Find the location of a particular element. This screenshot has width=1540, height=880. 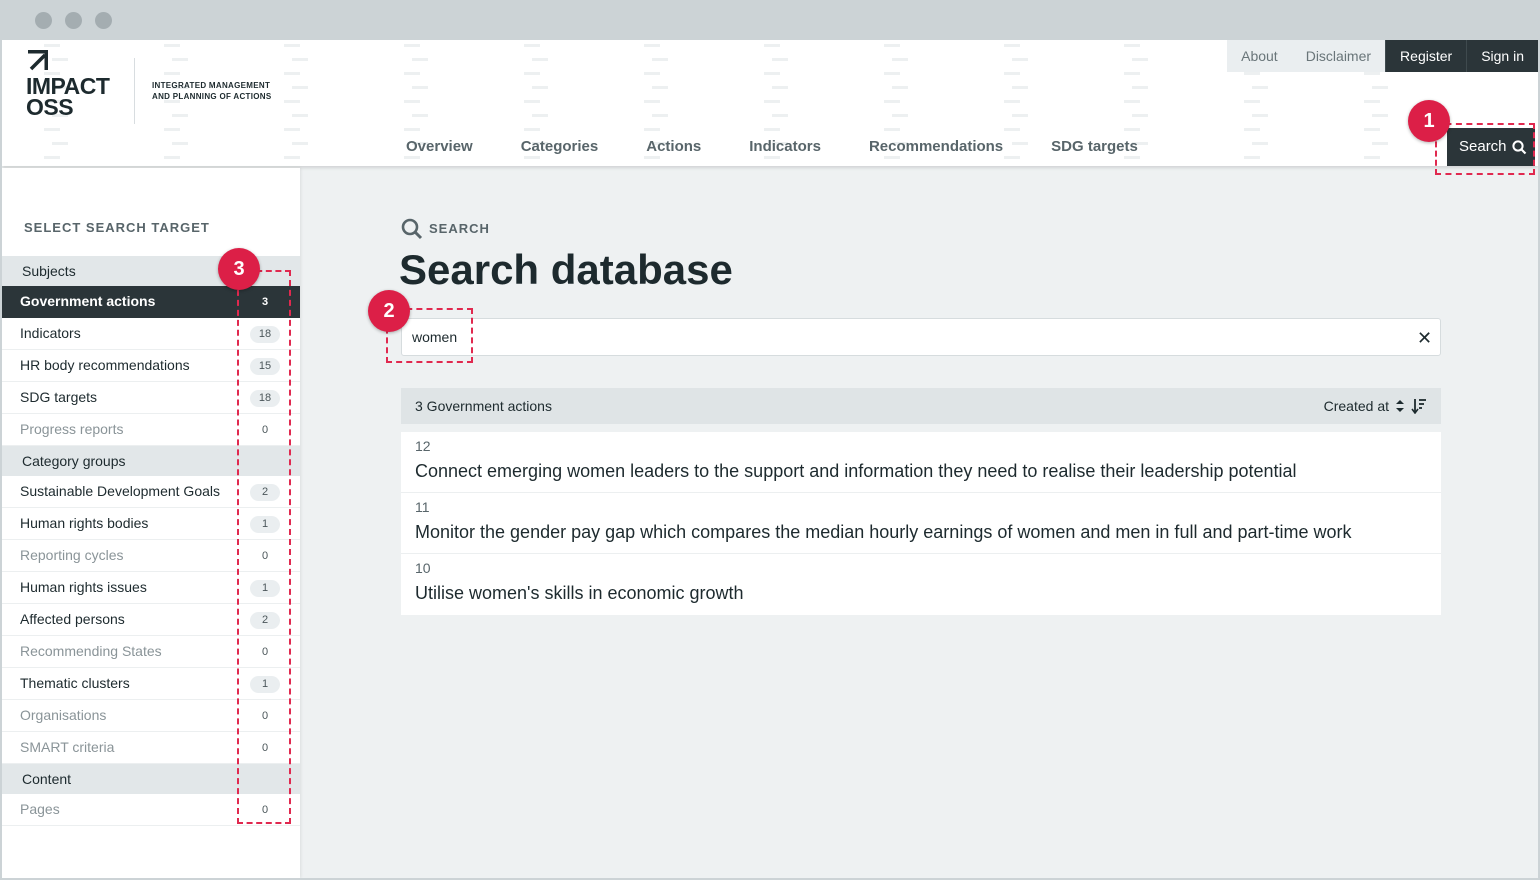

nav-categories: Categories is located at coordinates (560, 146).